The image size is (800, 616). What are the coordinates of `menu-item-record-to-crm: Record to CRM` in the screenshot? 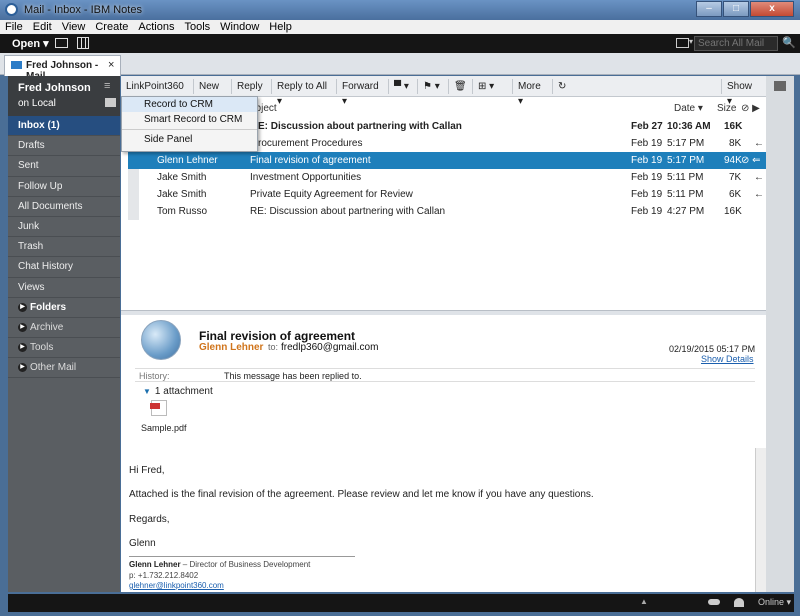 It's located at (189, 104).